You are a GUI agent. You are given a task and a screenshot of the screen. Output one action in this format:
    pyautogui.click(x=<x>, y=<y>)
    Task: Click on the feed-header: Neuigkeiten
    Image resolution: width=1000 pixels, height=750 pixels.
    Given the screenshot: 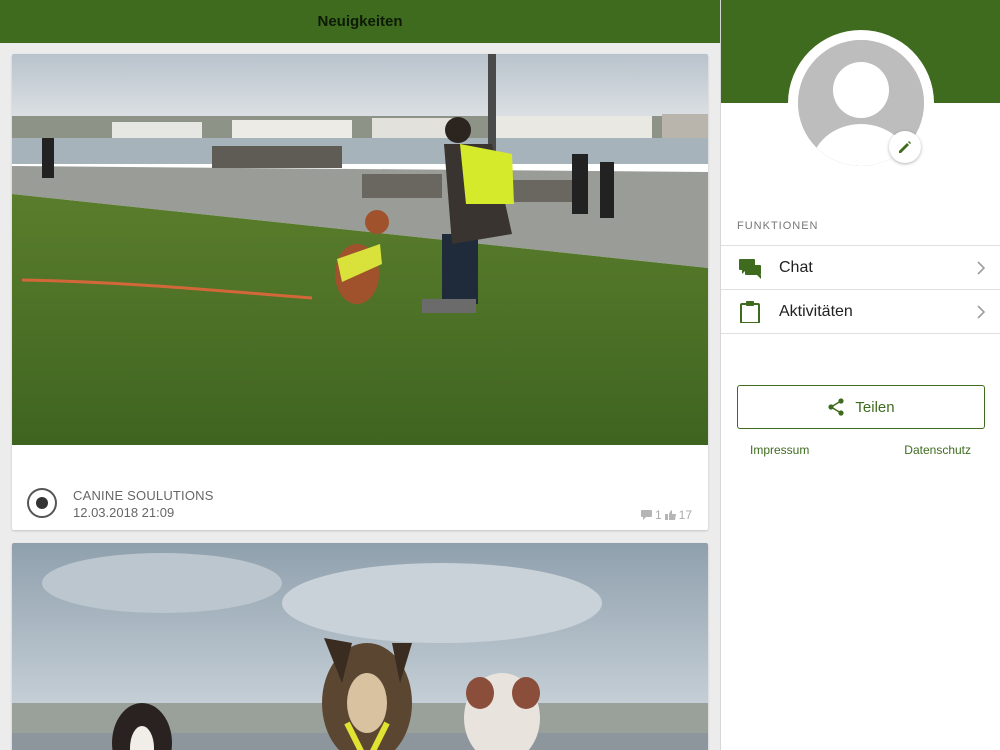 What is the action you would take?
    pyautogui.click(x=360, y=21)
    